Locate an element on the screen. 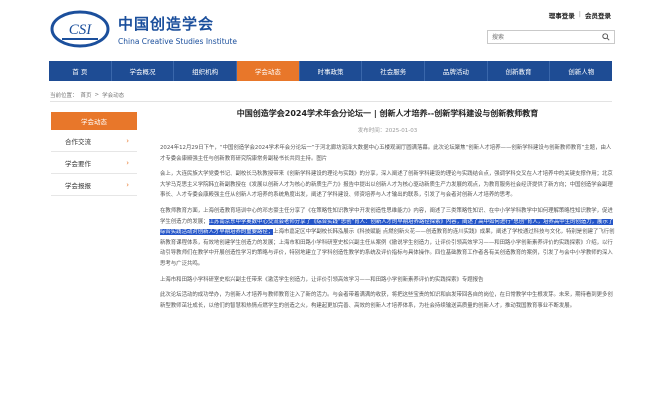  site-title: 中国创造学会 is located at coordinates (166, 24).